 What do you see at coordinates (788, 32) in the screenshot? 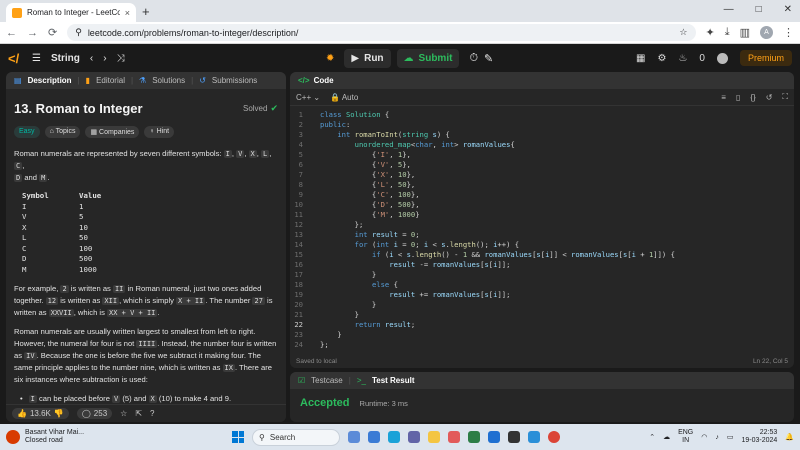
I see `menu-kebab-icon: ⋮` at bounding box center [788, 32].